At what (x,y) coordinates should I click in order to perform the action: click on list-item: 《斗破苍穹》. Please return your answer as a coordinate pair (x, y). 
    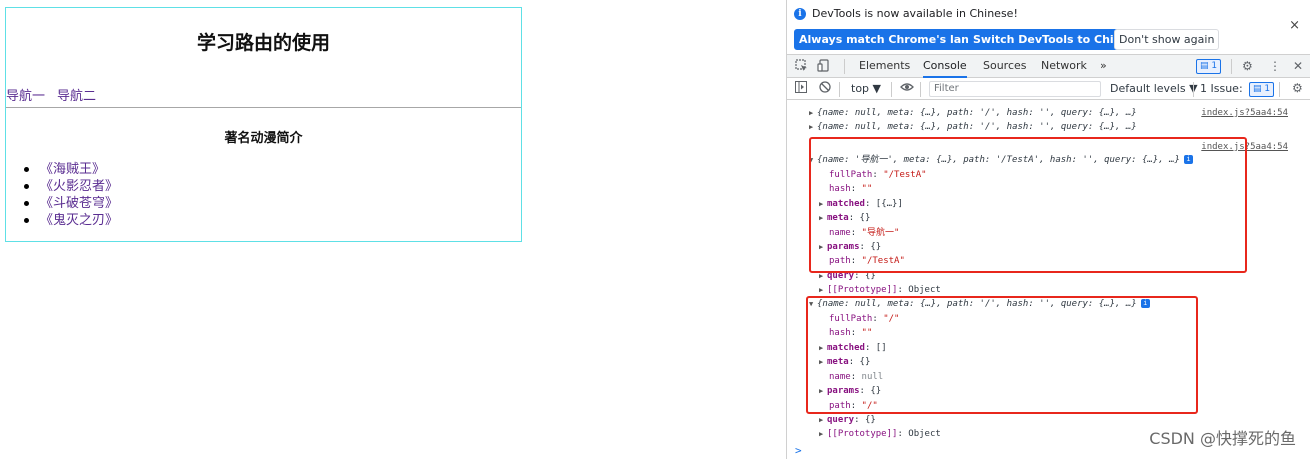
    Looking at the image, I should click on (71, 203).